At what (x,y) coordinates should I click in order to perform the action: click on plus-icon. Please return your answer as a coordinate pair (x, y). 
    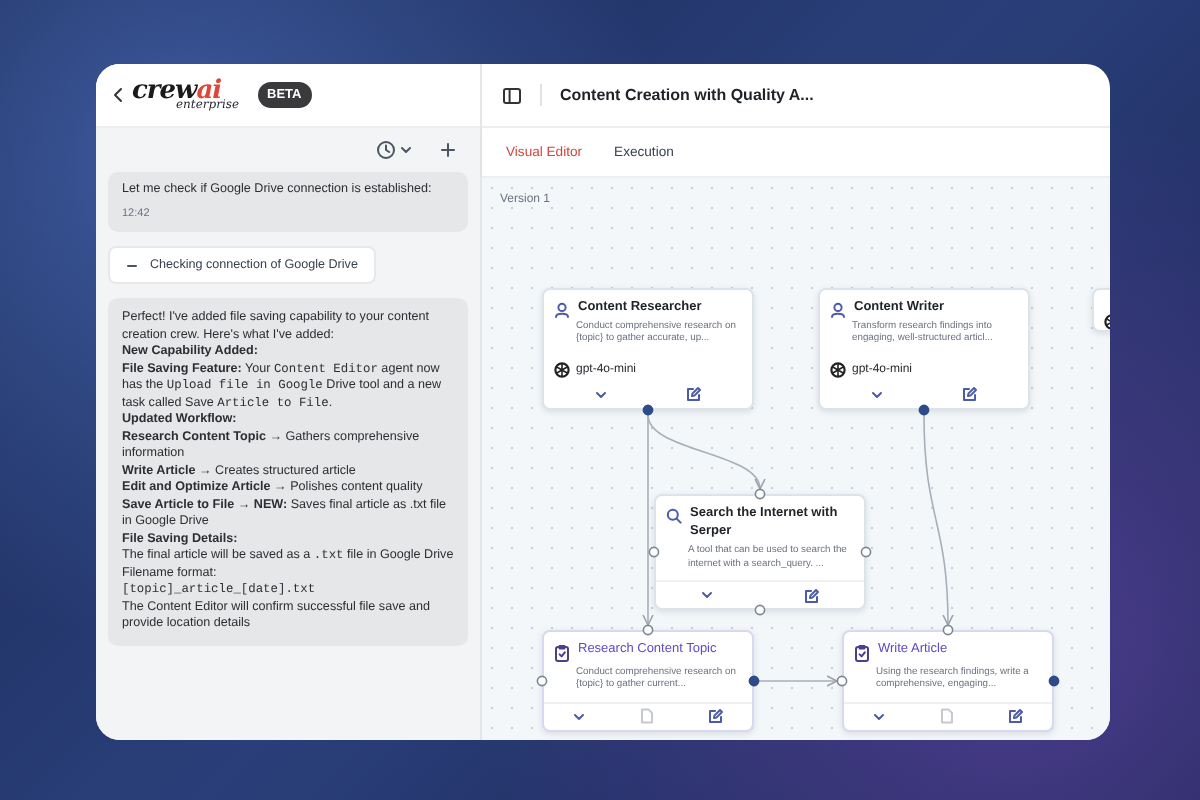
    Looking at the image, I should click on (448, 150).